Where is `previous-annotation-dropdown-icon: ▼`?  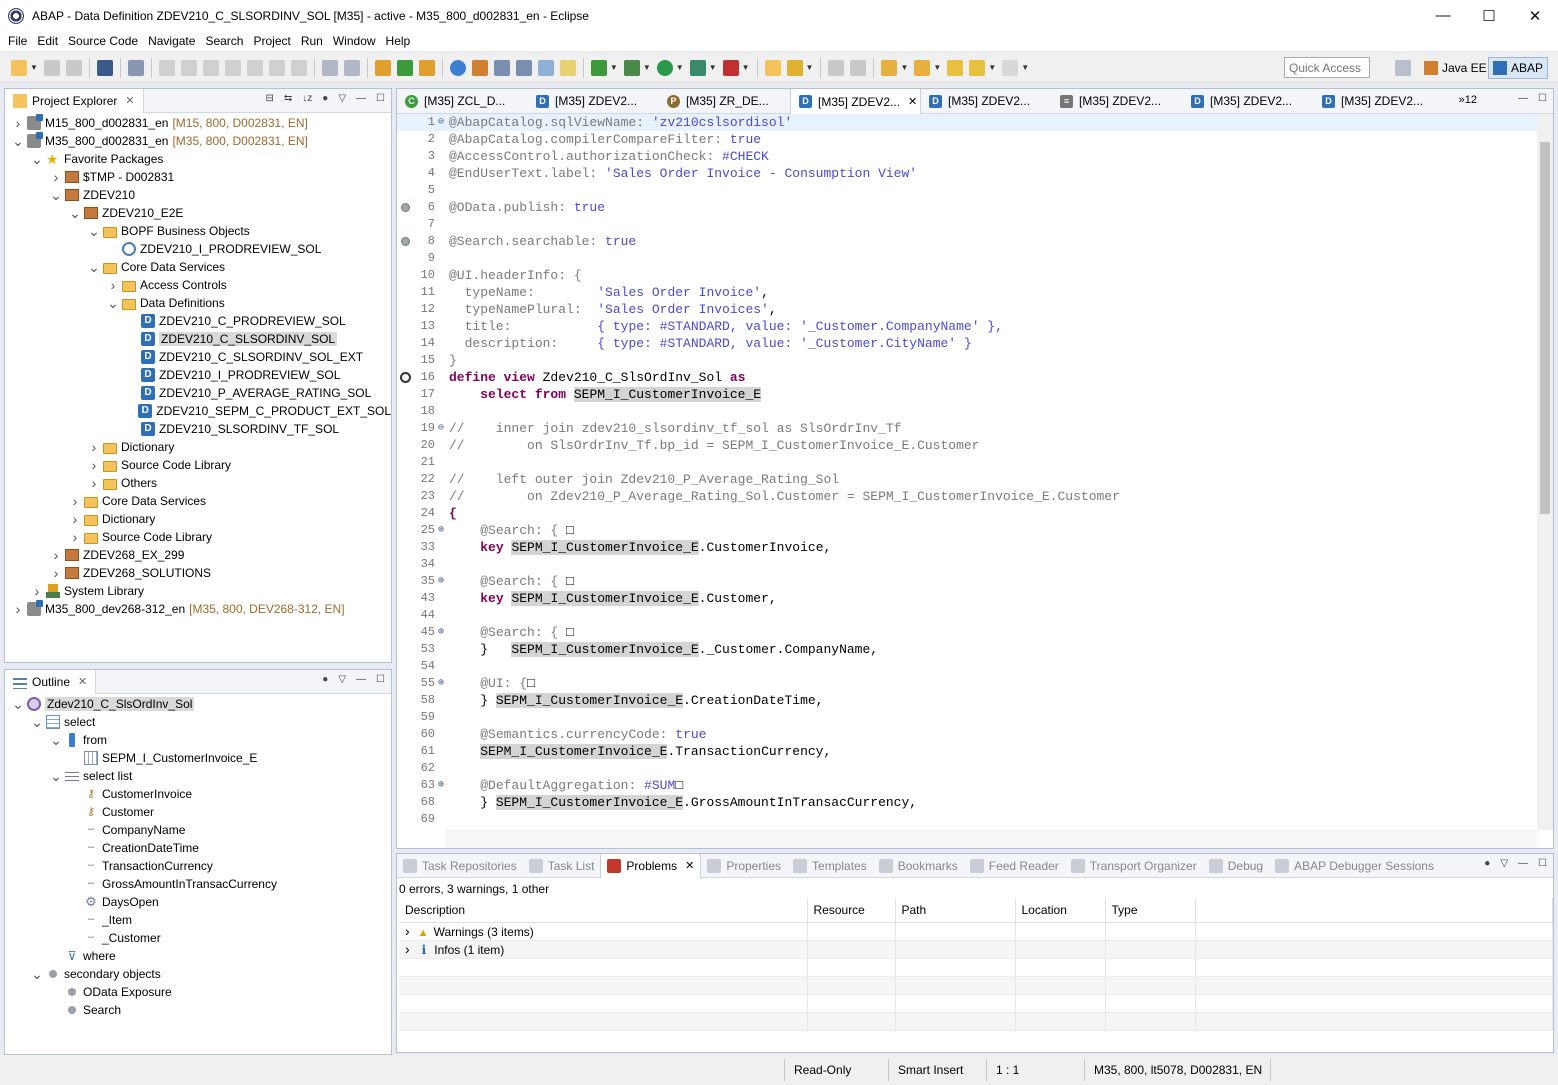 previous-annotation-dropdown-icon: ▼ is located at coordinates (937, 67).